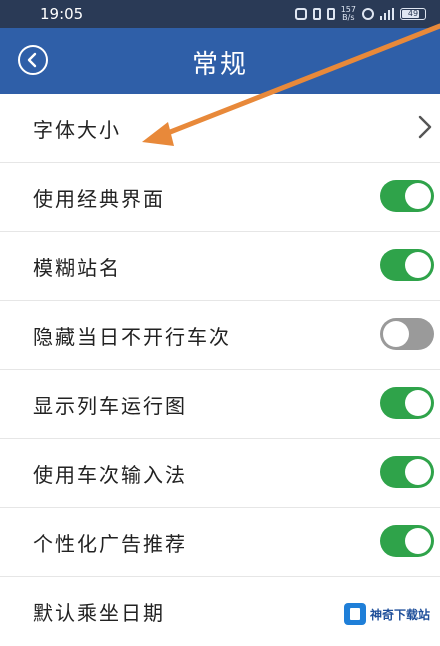 The image size is (440, 646). I want to click on show-train-diagram-toggle, so click(407, 403).